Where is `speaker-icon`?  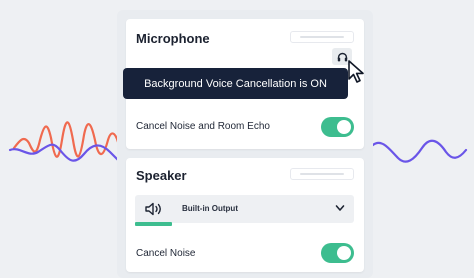
speaker-icon is located at coordinates (153, 209).